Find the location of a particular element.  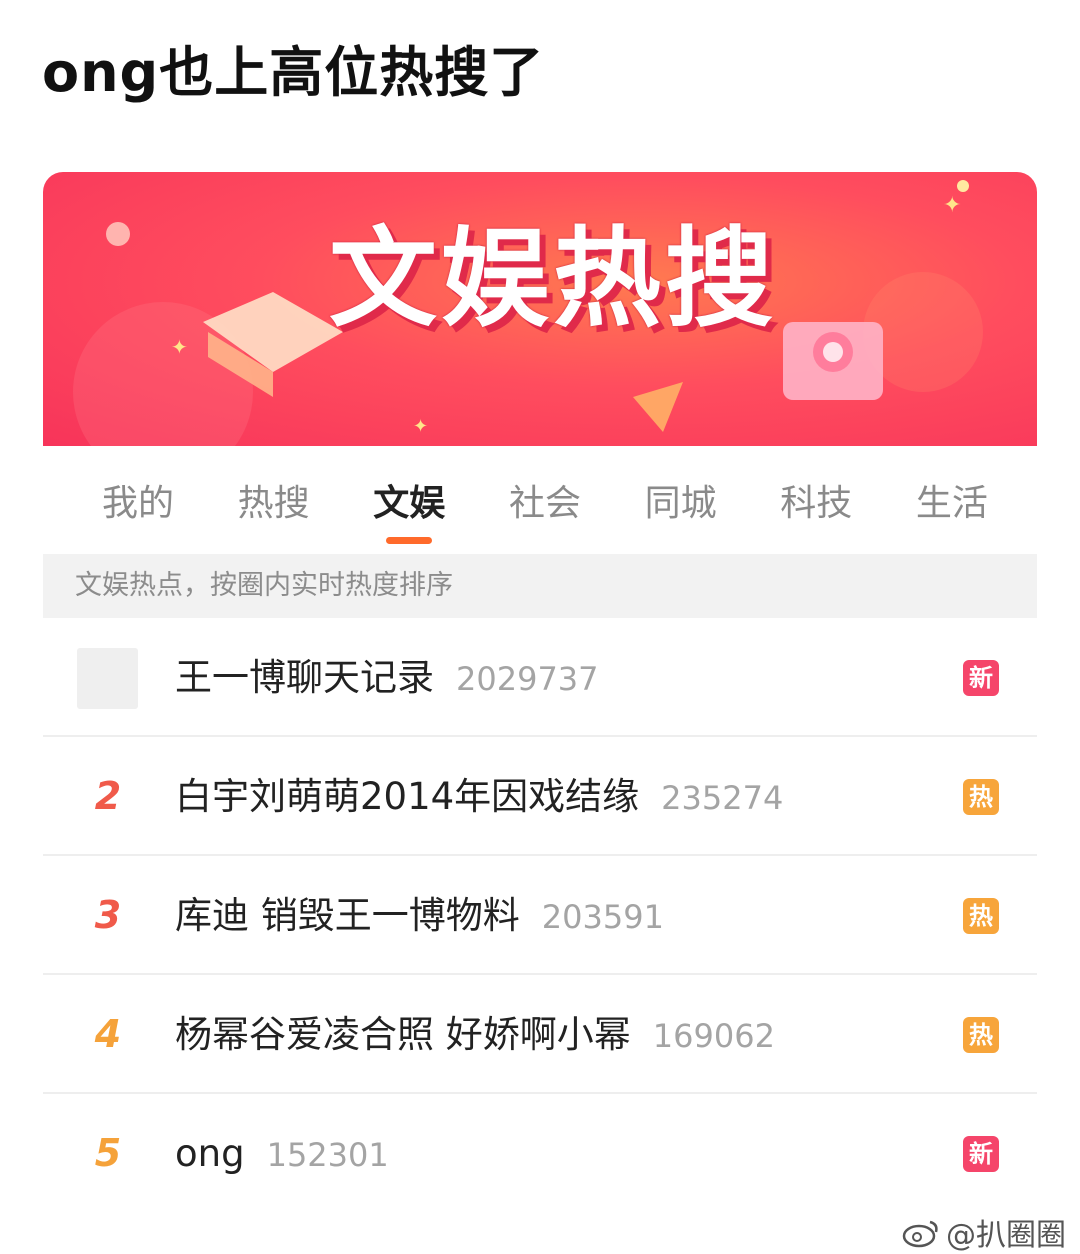

topic-line: 王一博聊天记录 2029737 is located at coordinates (387, 678).